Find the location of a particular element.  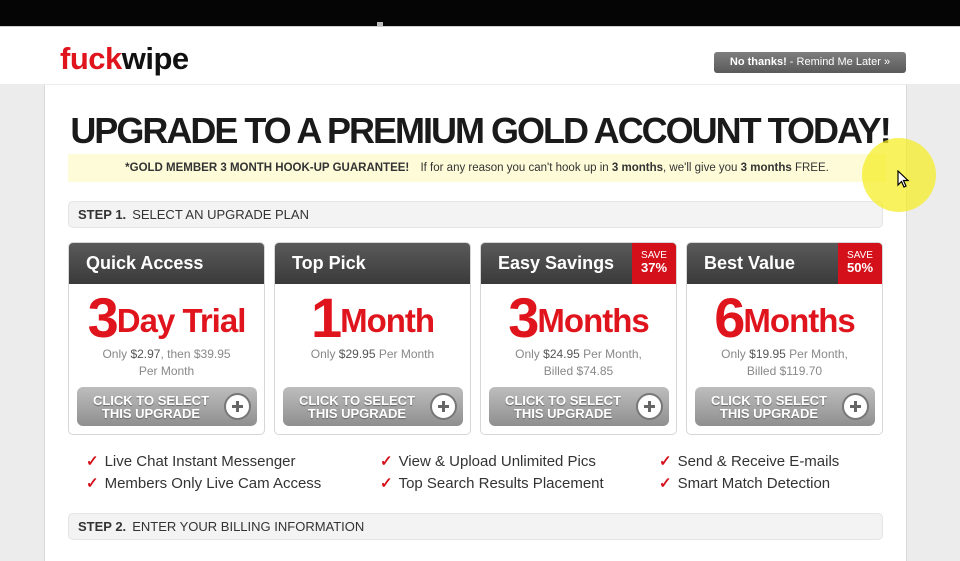

feature-item: ✓ Send & Receive E-mails is located at coordinates (749, 461).